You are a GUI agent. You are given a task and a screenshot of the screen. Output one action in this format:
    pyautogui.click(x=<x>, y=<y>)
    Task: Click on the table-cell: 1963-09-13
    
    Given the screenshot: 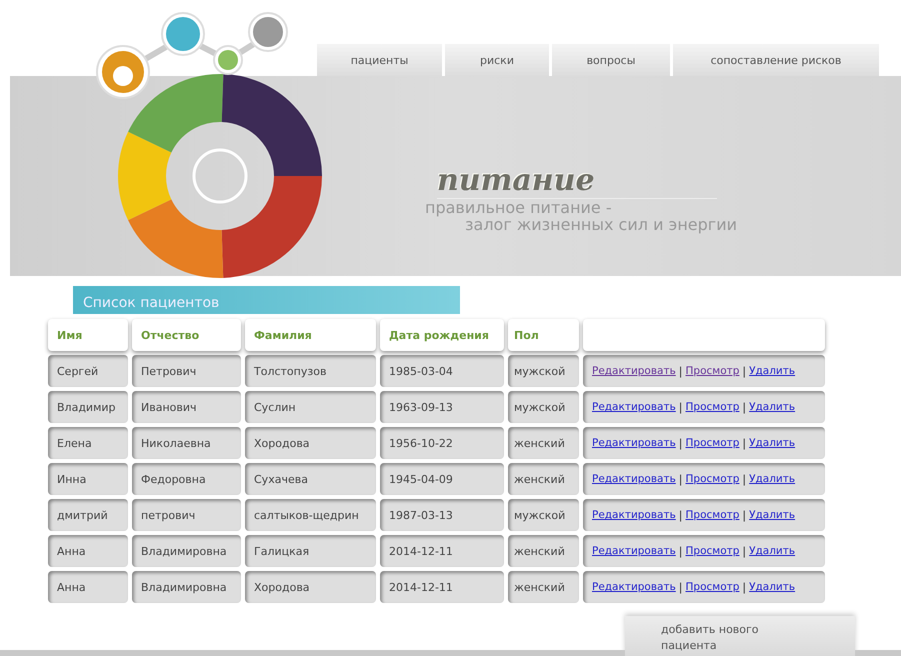 What is the action you would take?
    pyautogui.click(x=442, y=407)
    